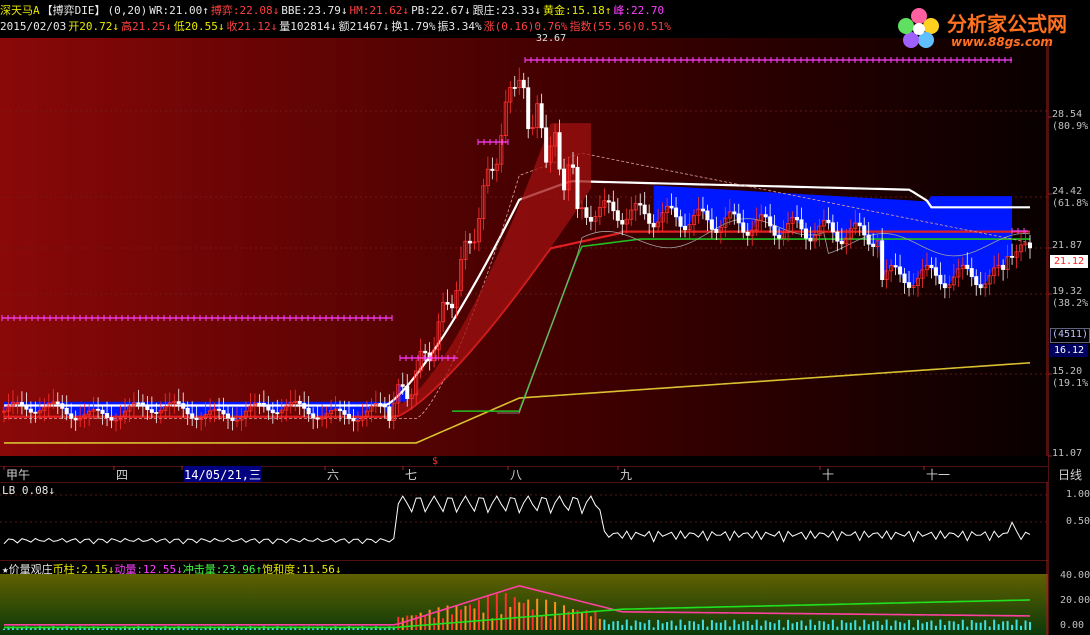 Image resolution: width=1090 pixels, height=635 pixels. What do you see at coordinates (551, 38) in the screenshot?
I see `peak-price-label: 32.67` at bounding box center [551, 38].